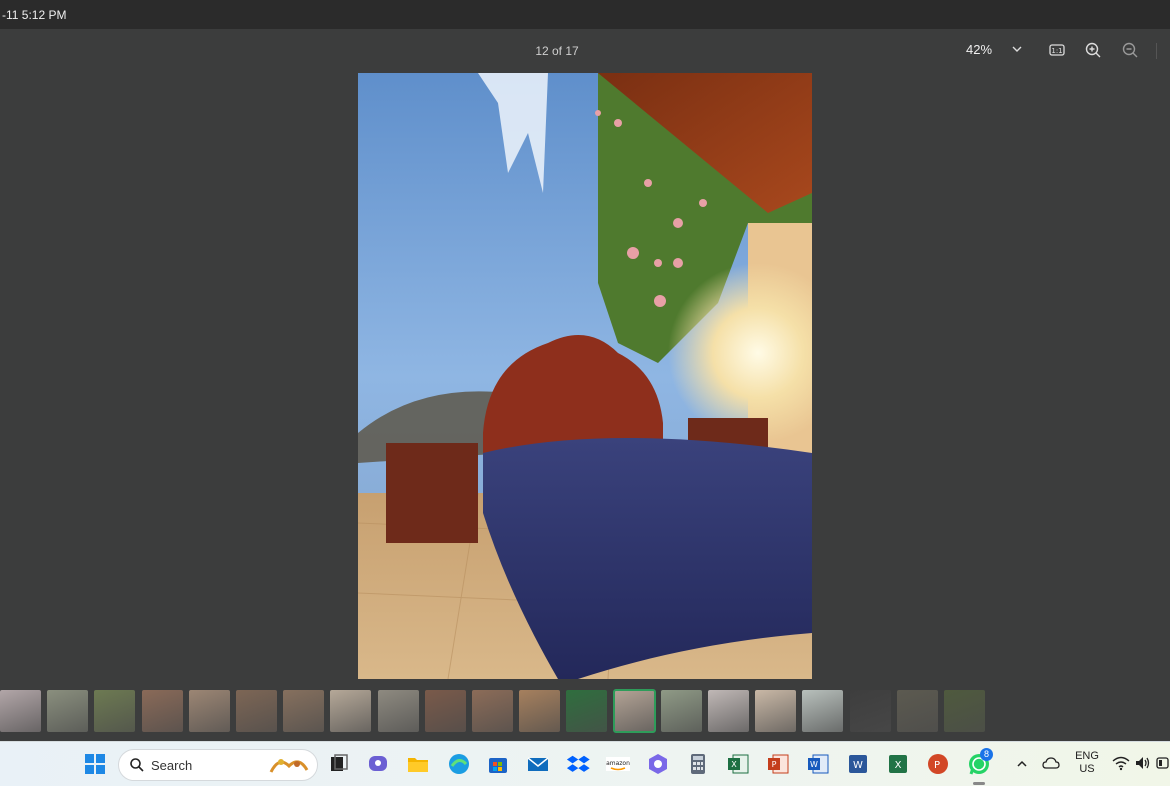 This screenshot has height=786, width=1170. What do you see at coordinates (1022, 764) in the screenshot?
I see `chevron-up-icon` at bounding box center [1022, 764].